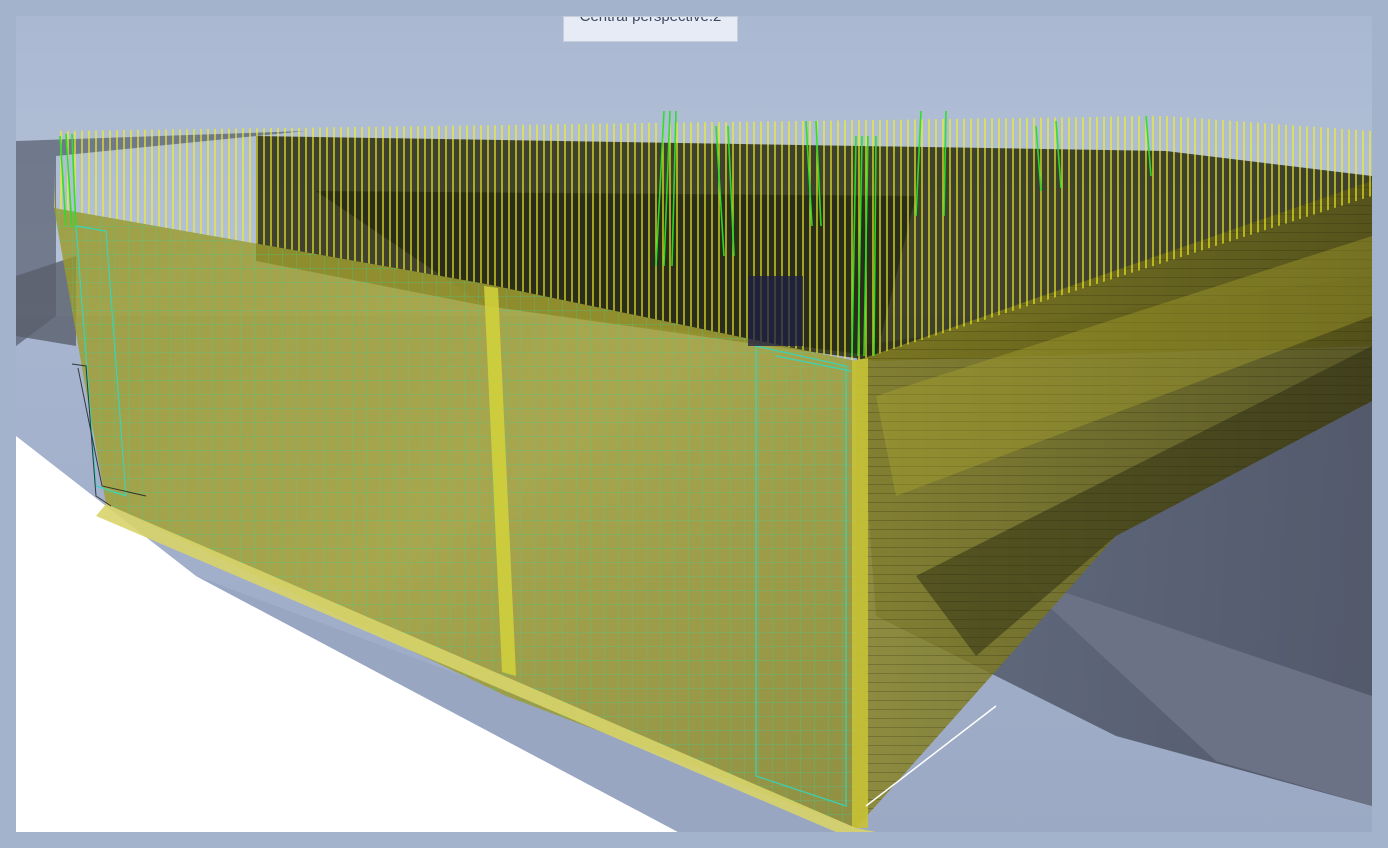 This screenshot has width=1388, height=848. What do you see at coordinates (650, 29) in the screenshot?
I see `view-name-tab: Central perspective.2` at bounding box center [650, 29].